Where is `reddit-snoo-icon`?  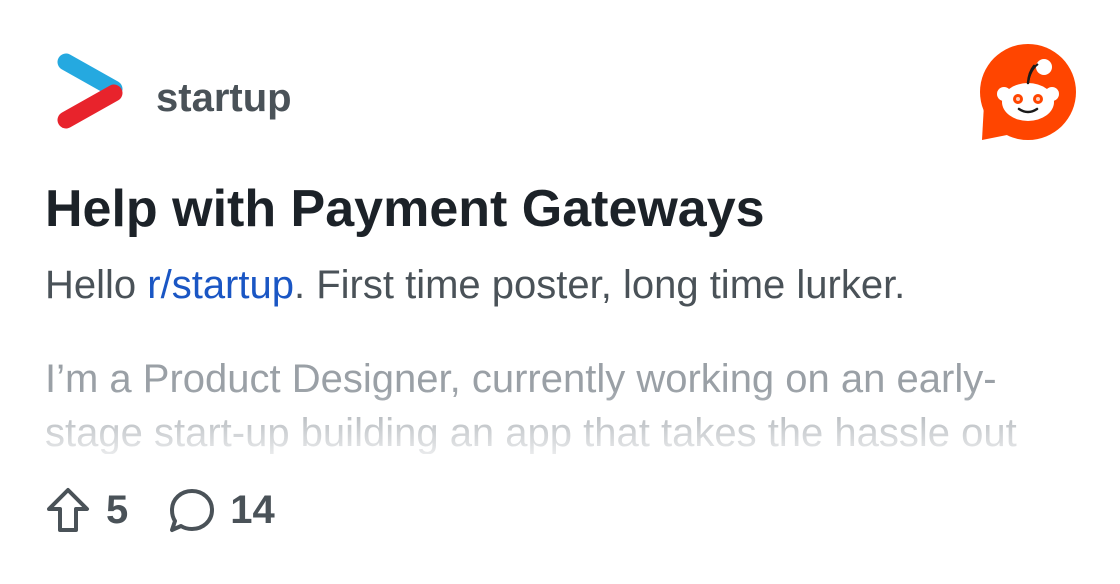 reddit-snoo-icon is located at coordinates (1028, 92).